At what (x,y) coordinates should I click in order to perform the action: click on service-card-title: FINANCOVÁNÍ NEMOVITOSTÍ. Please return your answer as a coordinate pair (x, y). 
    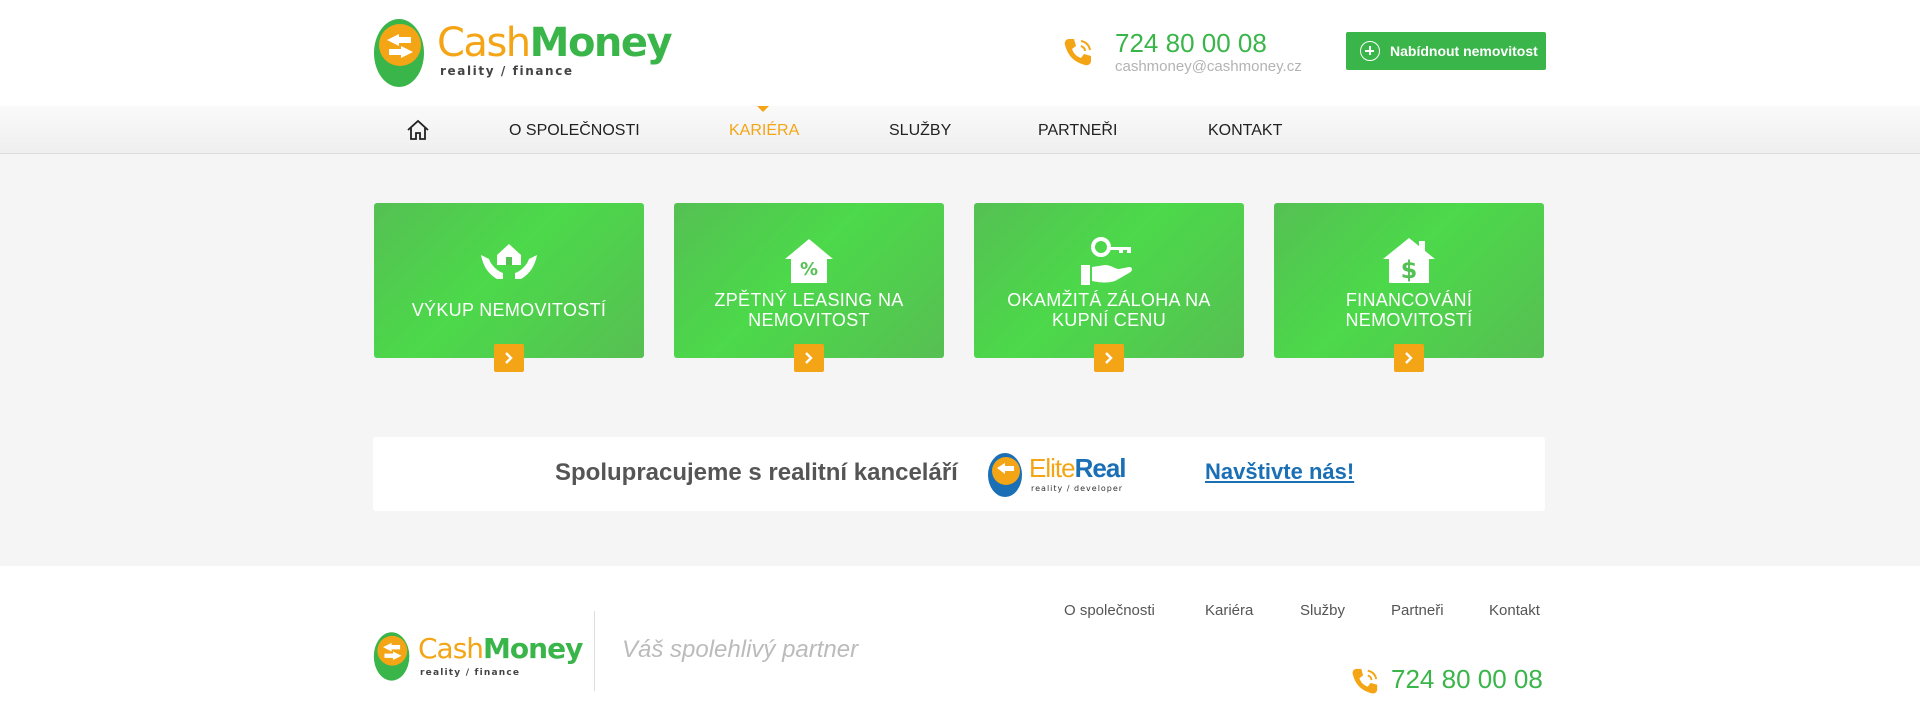
    Looking at the image, I should click on (1409, 310).